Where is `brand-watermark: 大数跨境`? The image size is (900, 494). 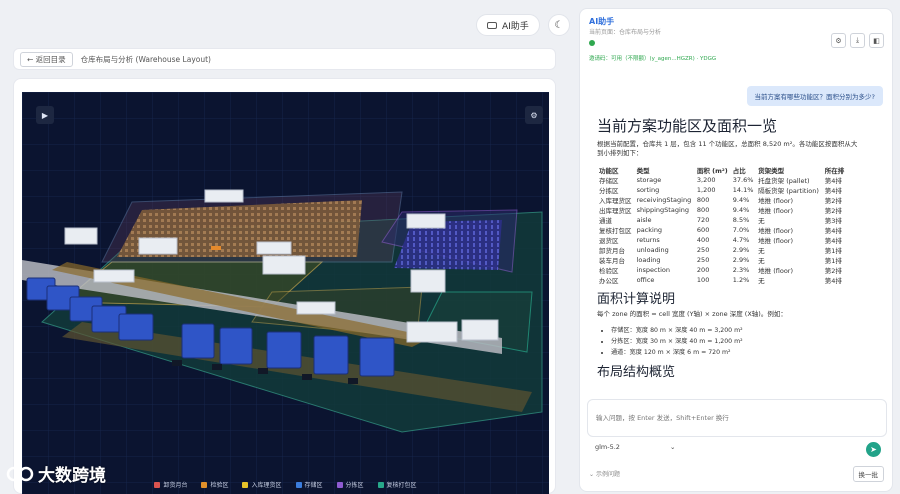
brand-watermark: 大数跨境 is located at coordinates (56, 473).